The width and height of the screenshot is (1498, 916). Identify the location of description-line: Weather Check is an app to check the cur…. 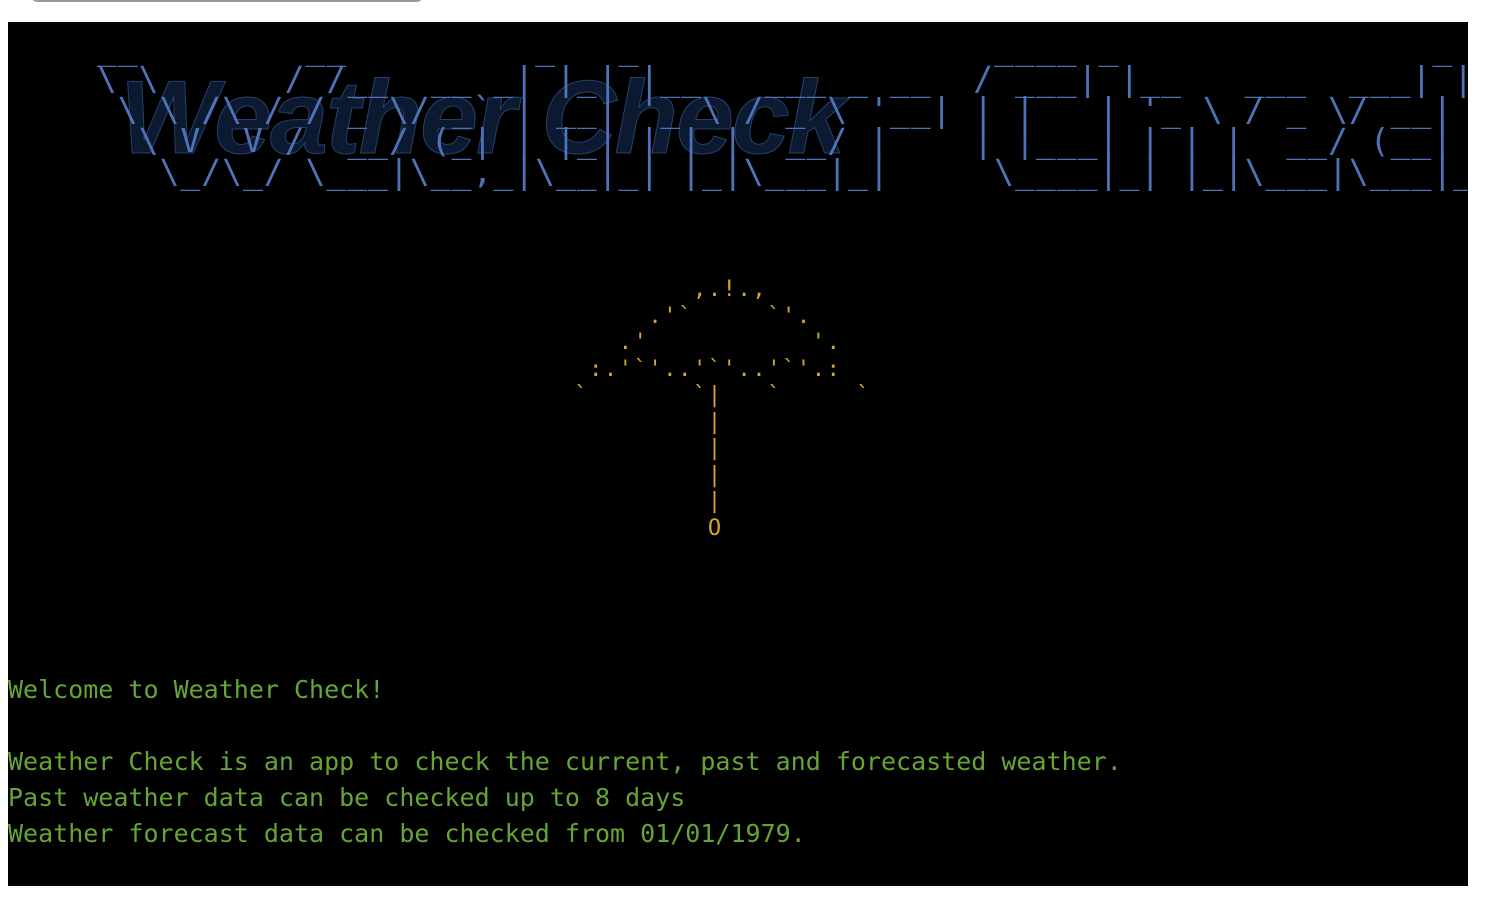
(565, 761).